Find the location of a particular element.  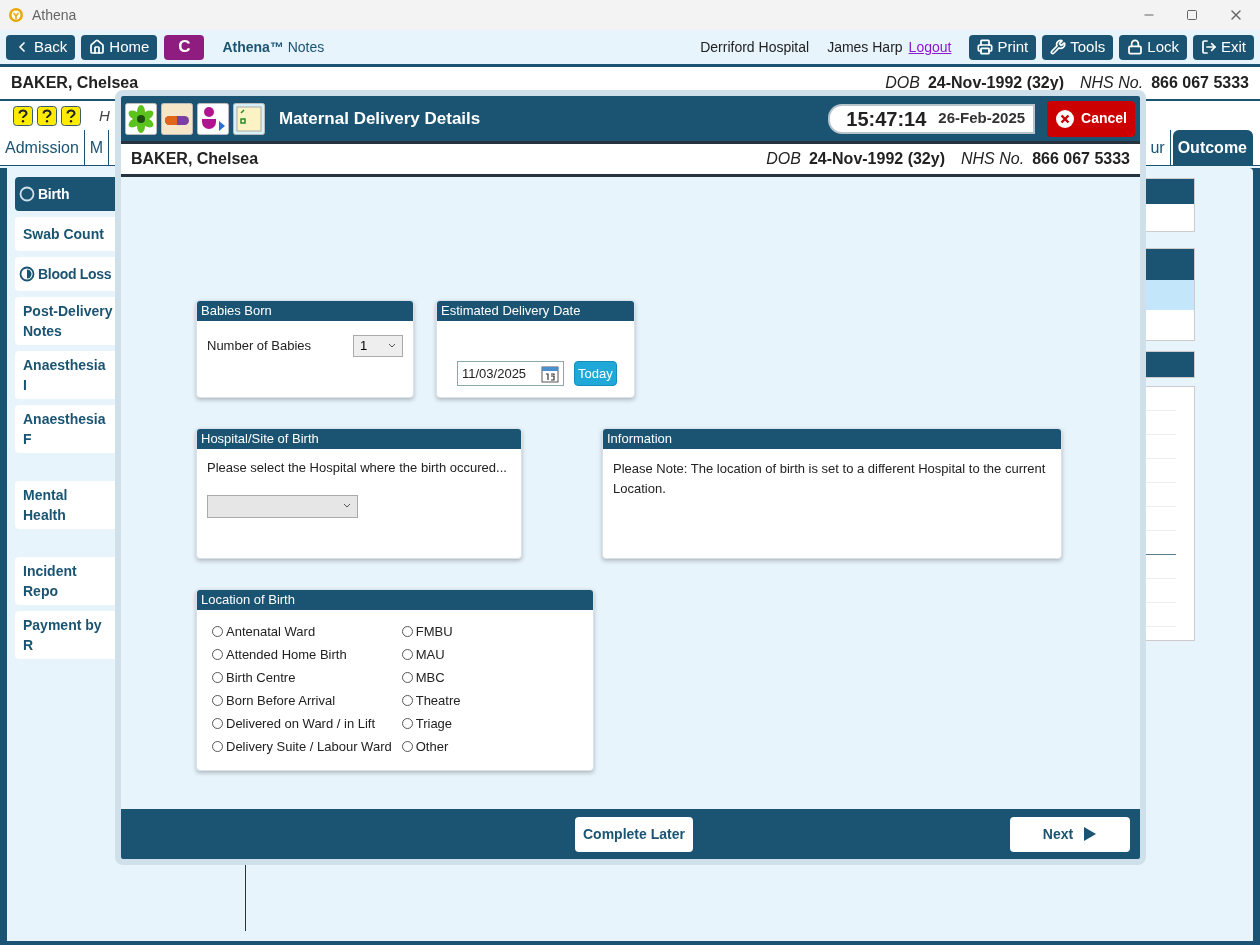

cancel-button: Cancel is located at coordinates (1091, 118).